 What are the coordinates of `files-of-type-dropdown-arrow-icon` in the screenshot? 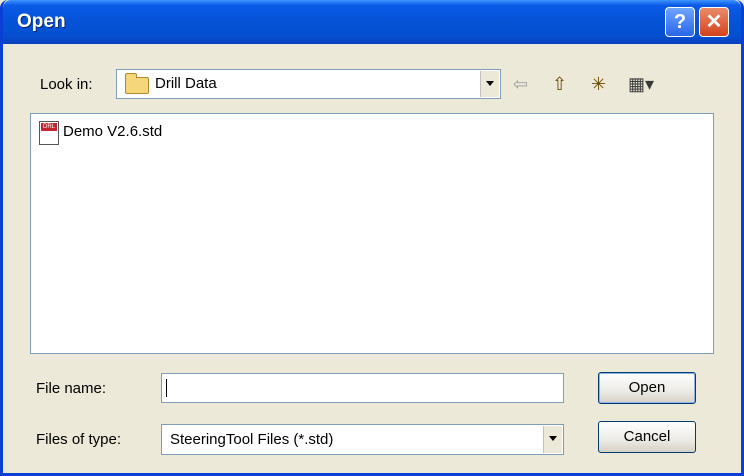 It's located at (552, 439).